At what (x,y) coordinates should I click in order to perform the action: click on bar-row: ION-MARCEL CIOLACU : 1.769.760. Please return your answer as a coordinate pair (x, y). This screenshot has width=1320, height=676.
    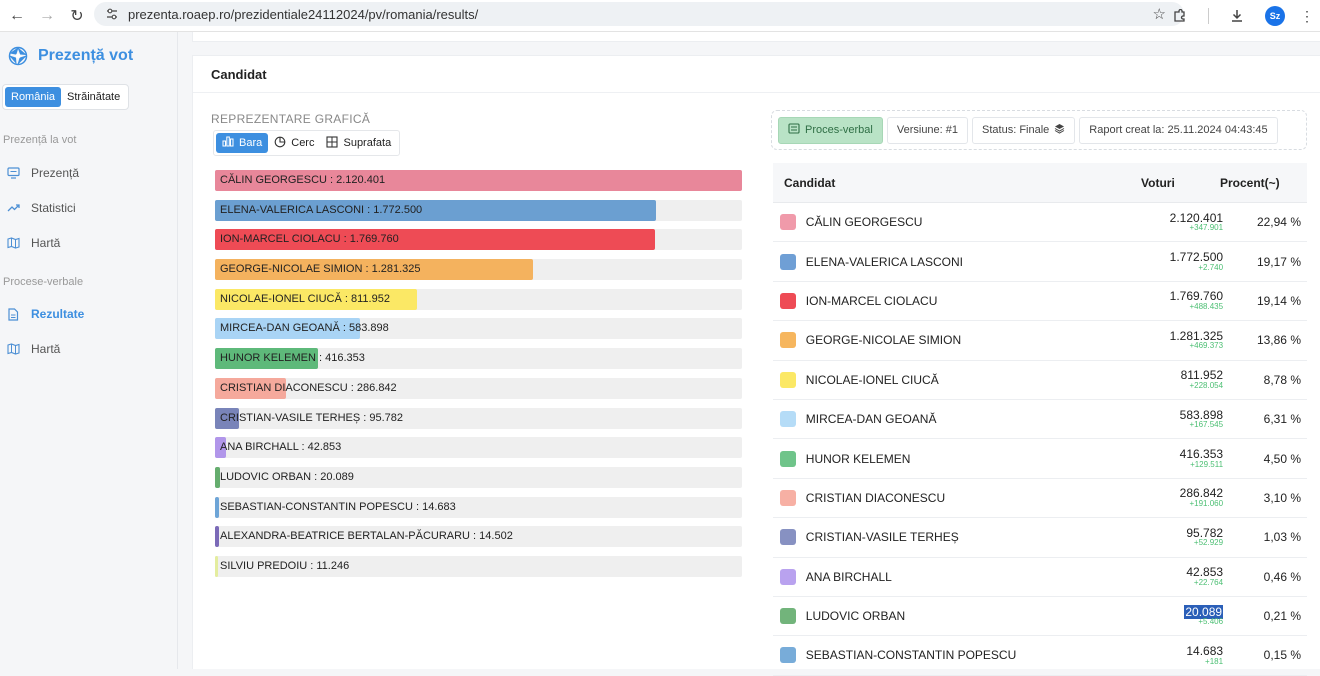
    Looking at the image, I should click on (478, 240).